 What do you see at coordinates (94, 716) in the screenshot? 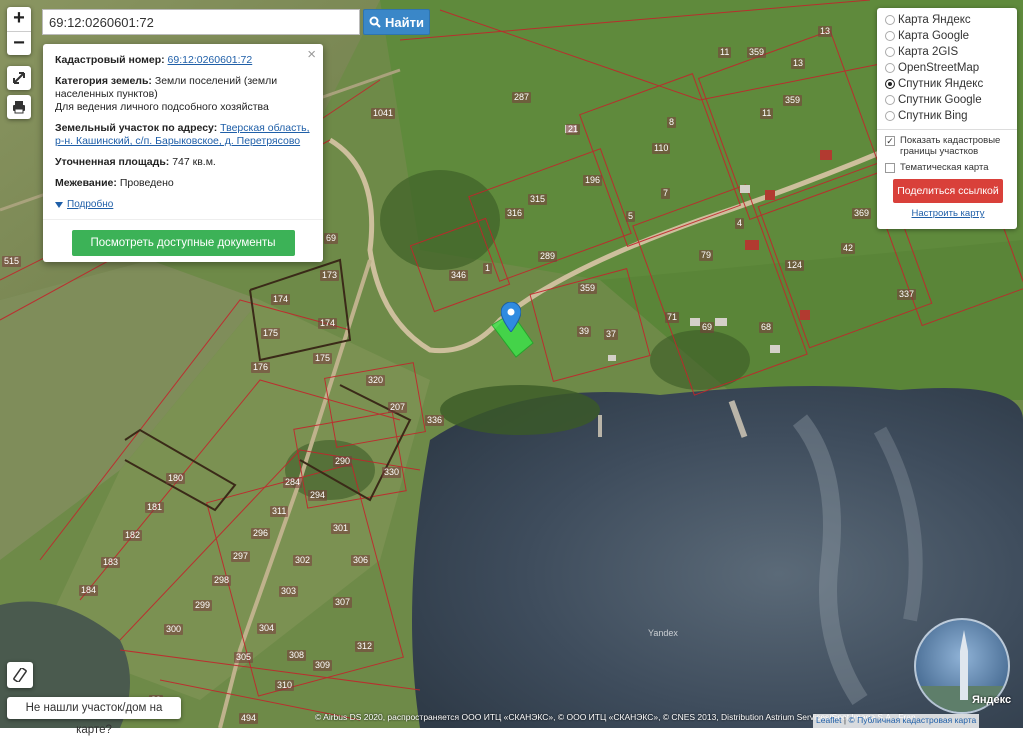
I see `report-missing-parcel-button: Не нашли участок/дом на карте?` at bounding box center [94, 716].